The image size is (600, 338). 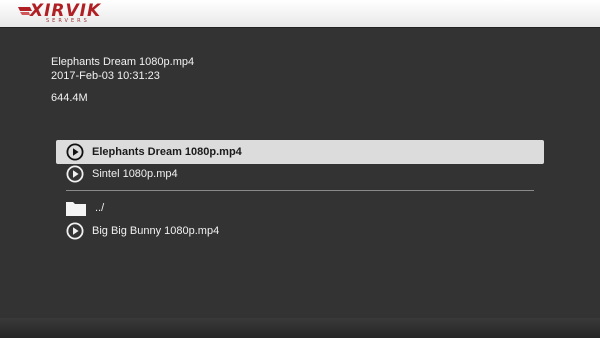 I want to click on file-label: Sintel 1080p.mp4, so click(x=135, y=174).